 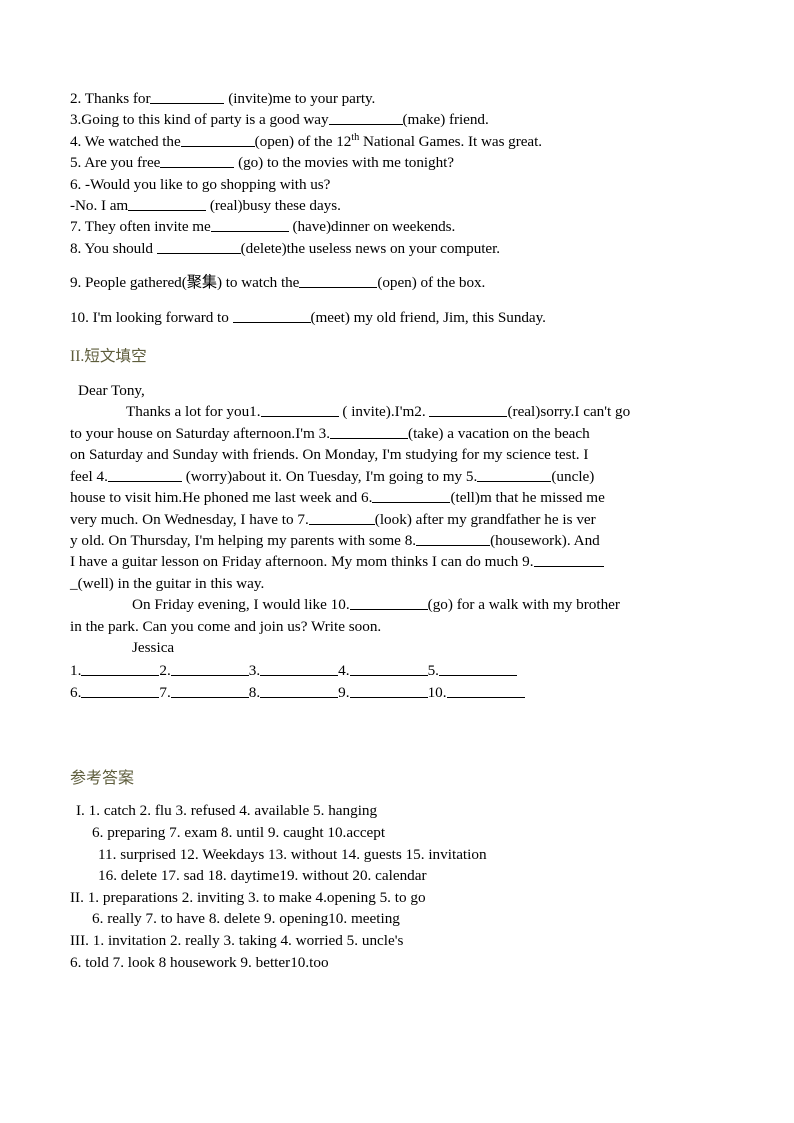 What do you see at coordinates (451, 141) in the screenshot?
I see `question-text-after-post: National Games. It was great.` at bounding box center [451, 141].